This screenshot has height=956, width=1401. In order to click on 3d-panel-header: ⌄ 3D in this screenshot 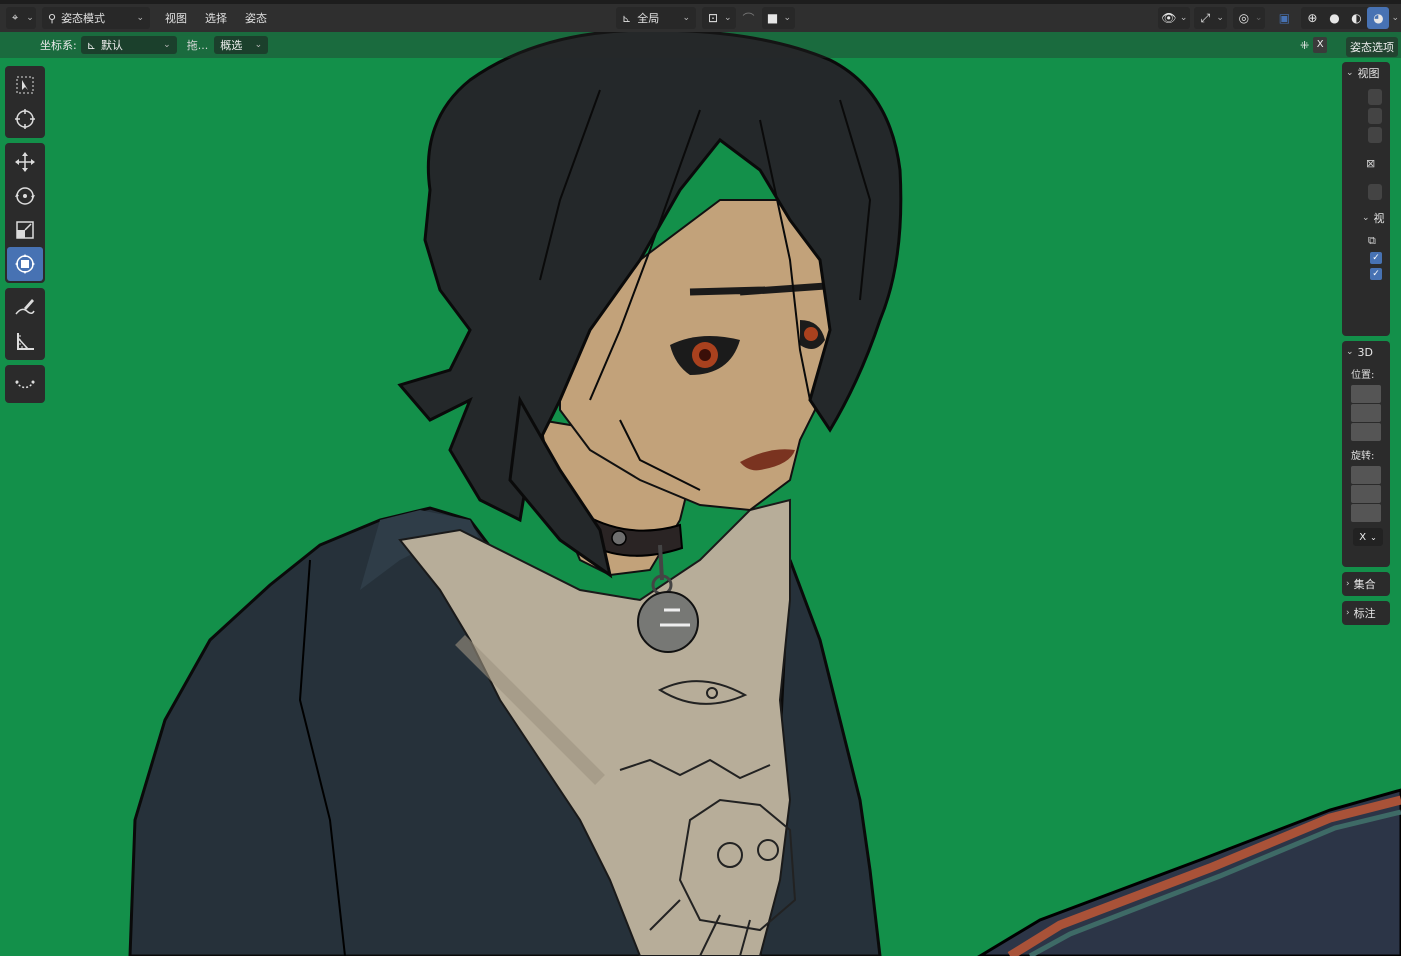, I will do `click(1366, 352)`.